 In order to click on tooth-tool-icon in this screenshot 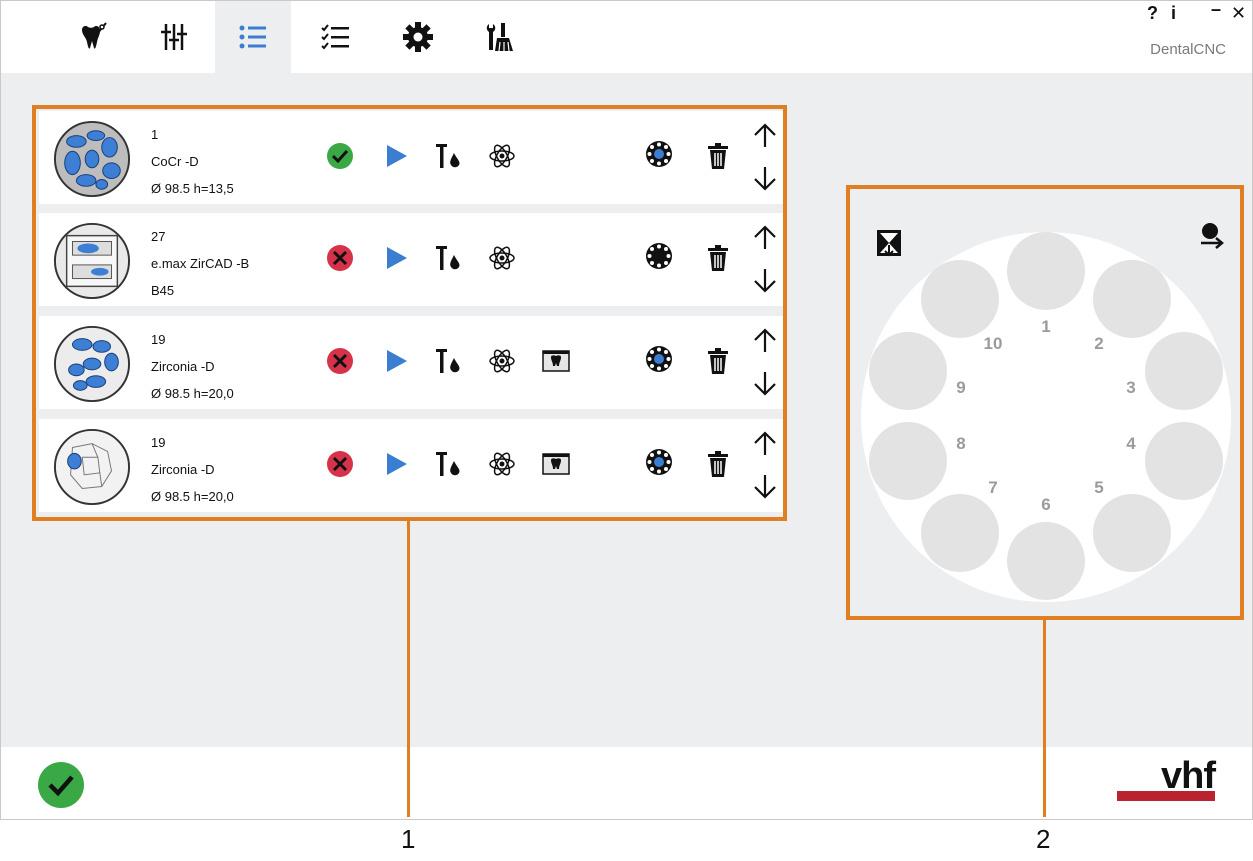, I will do `click(94, 35)`.